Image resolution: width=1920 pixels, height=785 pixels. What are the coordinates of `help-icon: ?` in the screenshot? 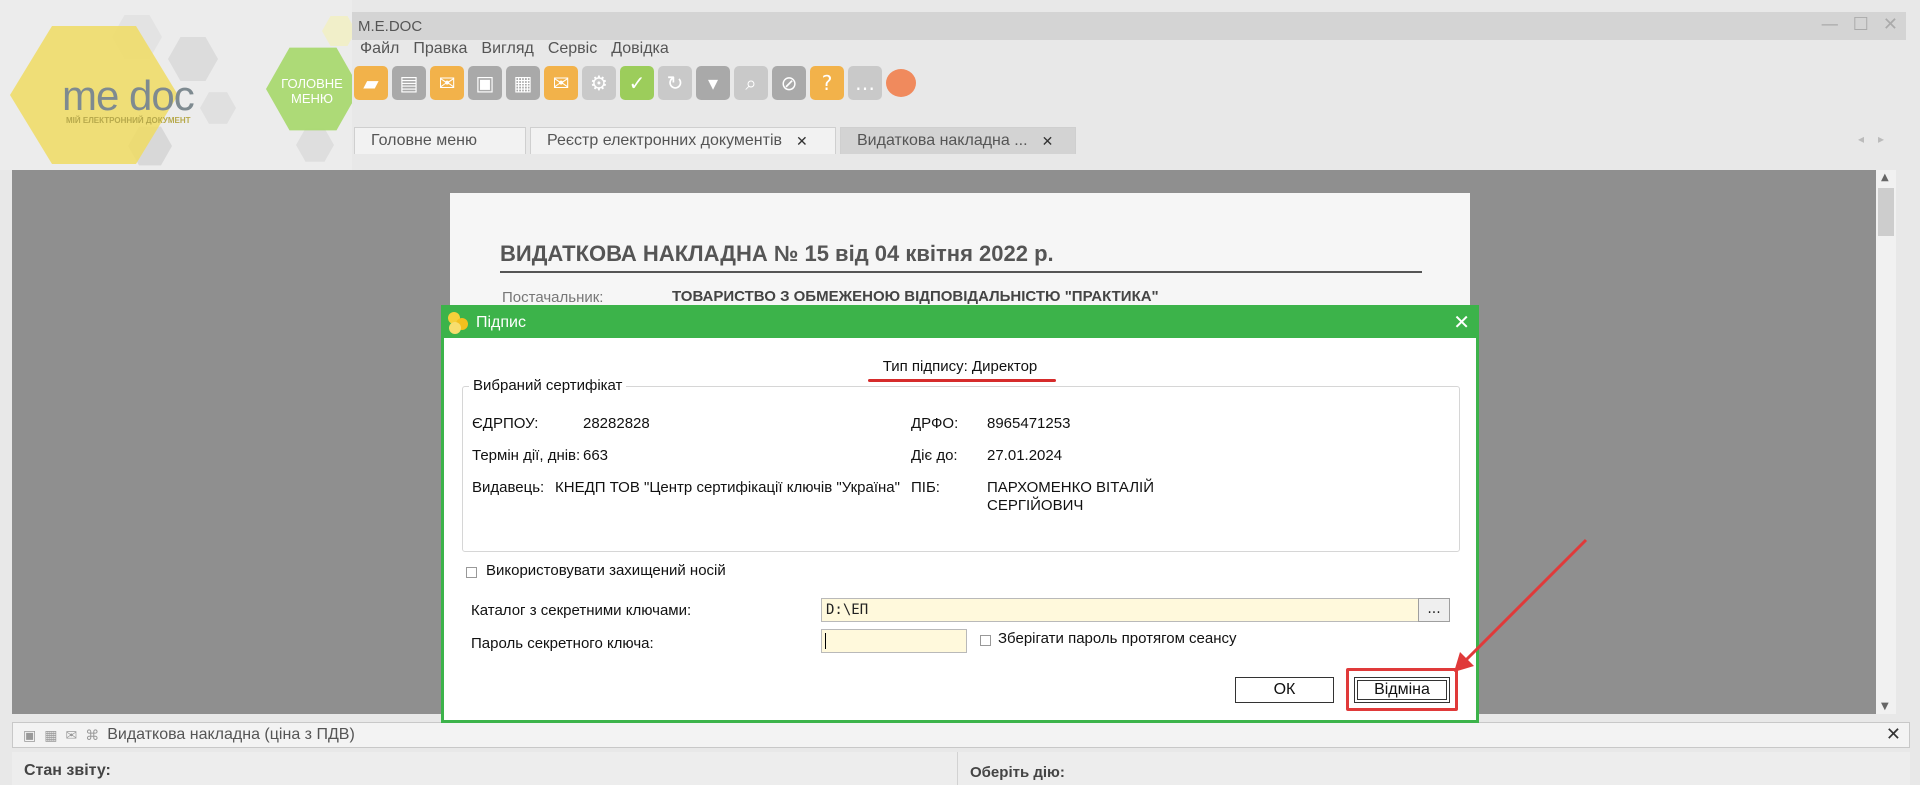 It's located at (827, 83).